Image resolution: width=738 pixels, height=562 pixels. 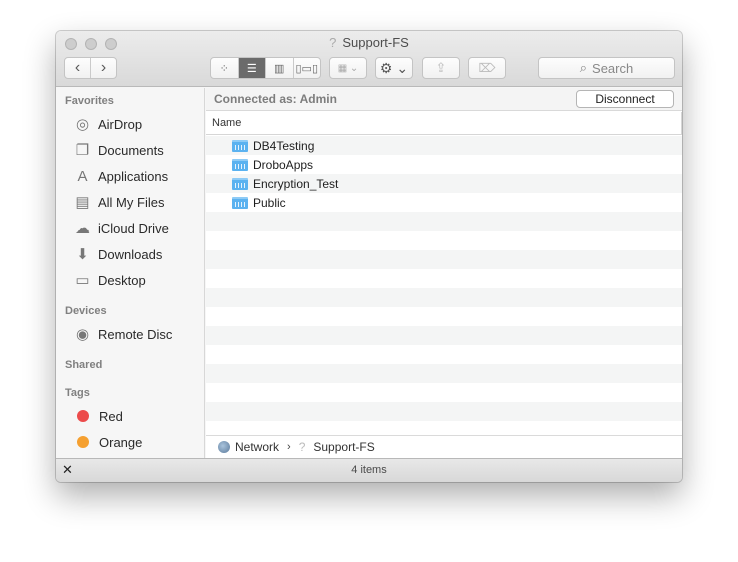 I want to click on downloads-icon: ⬇, so click(x=82, y=254).